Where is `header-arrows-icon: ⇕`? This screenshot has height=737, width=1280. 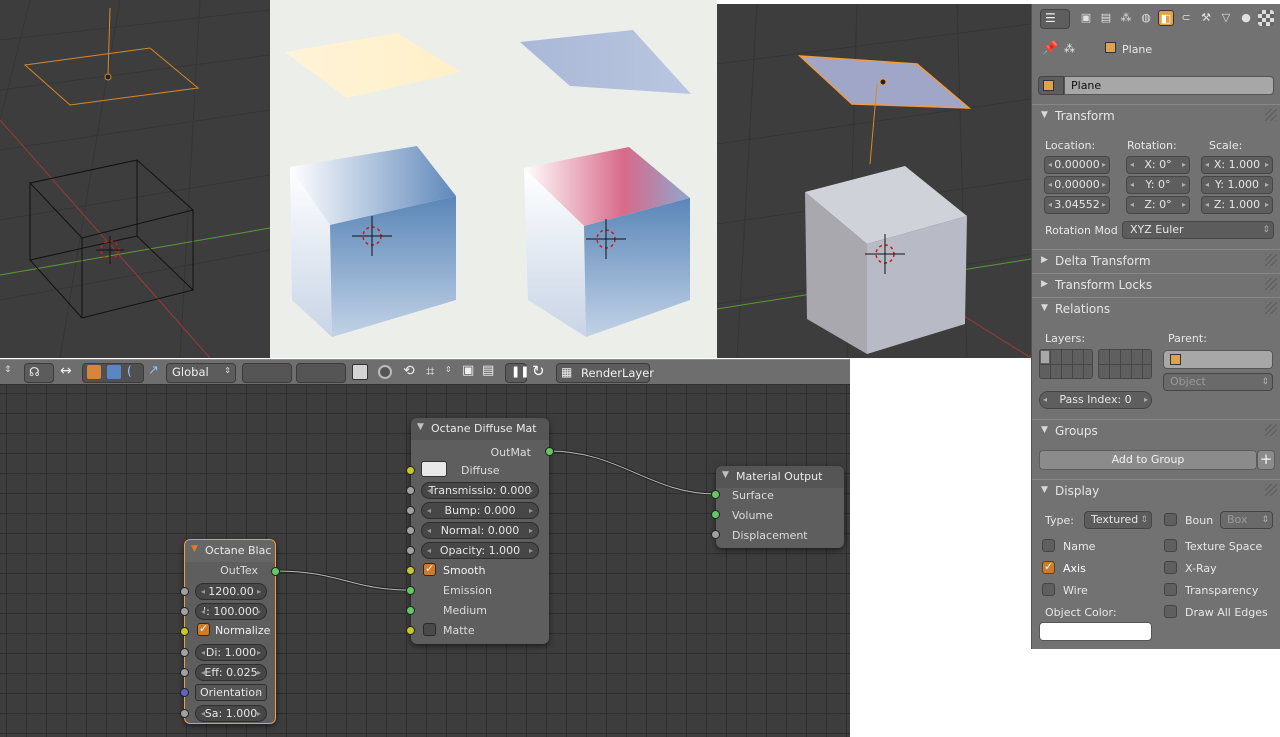
header-arrows-icon: ⇕ is located at coordinates (8, 370).